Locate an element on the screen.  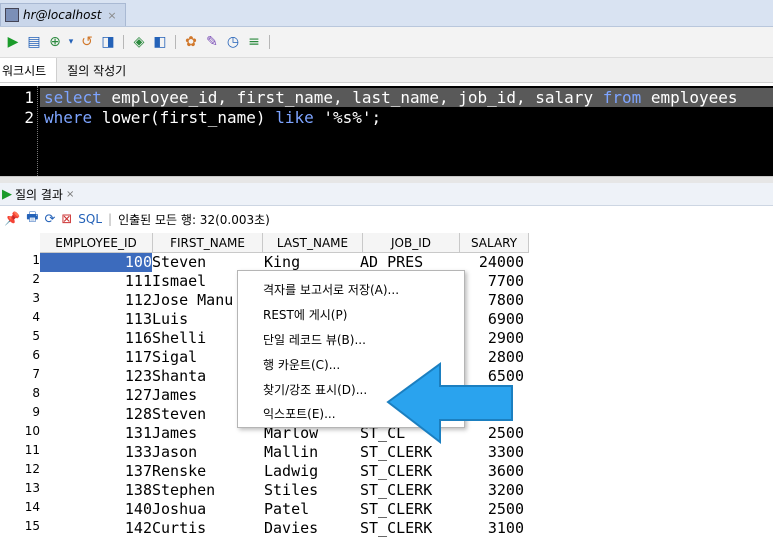
employee-id-cell: 116 is located at coordinates (96, 338).